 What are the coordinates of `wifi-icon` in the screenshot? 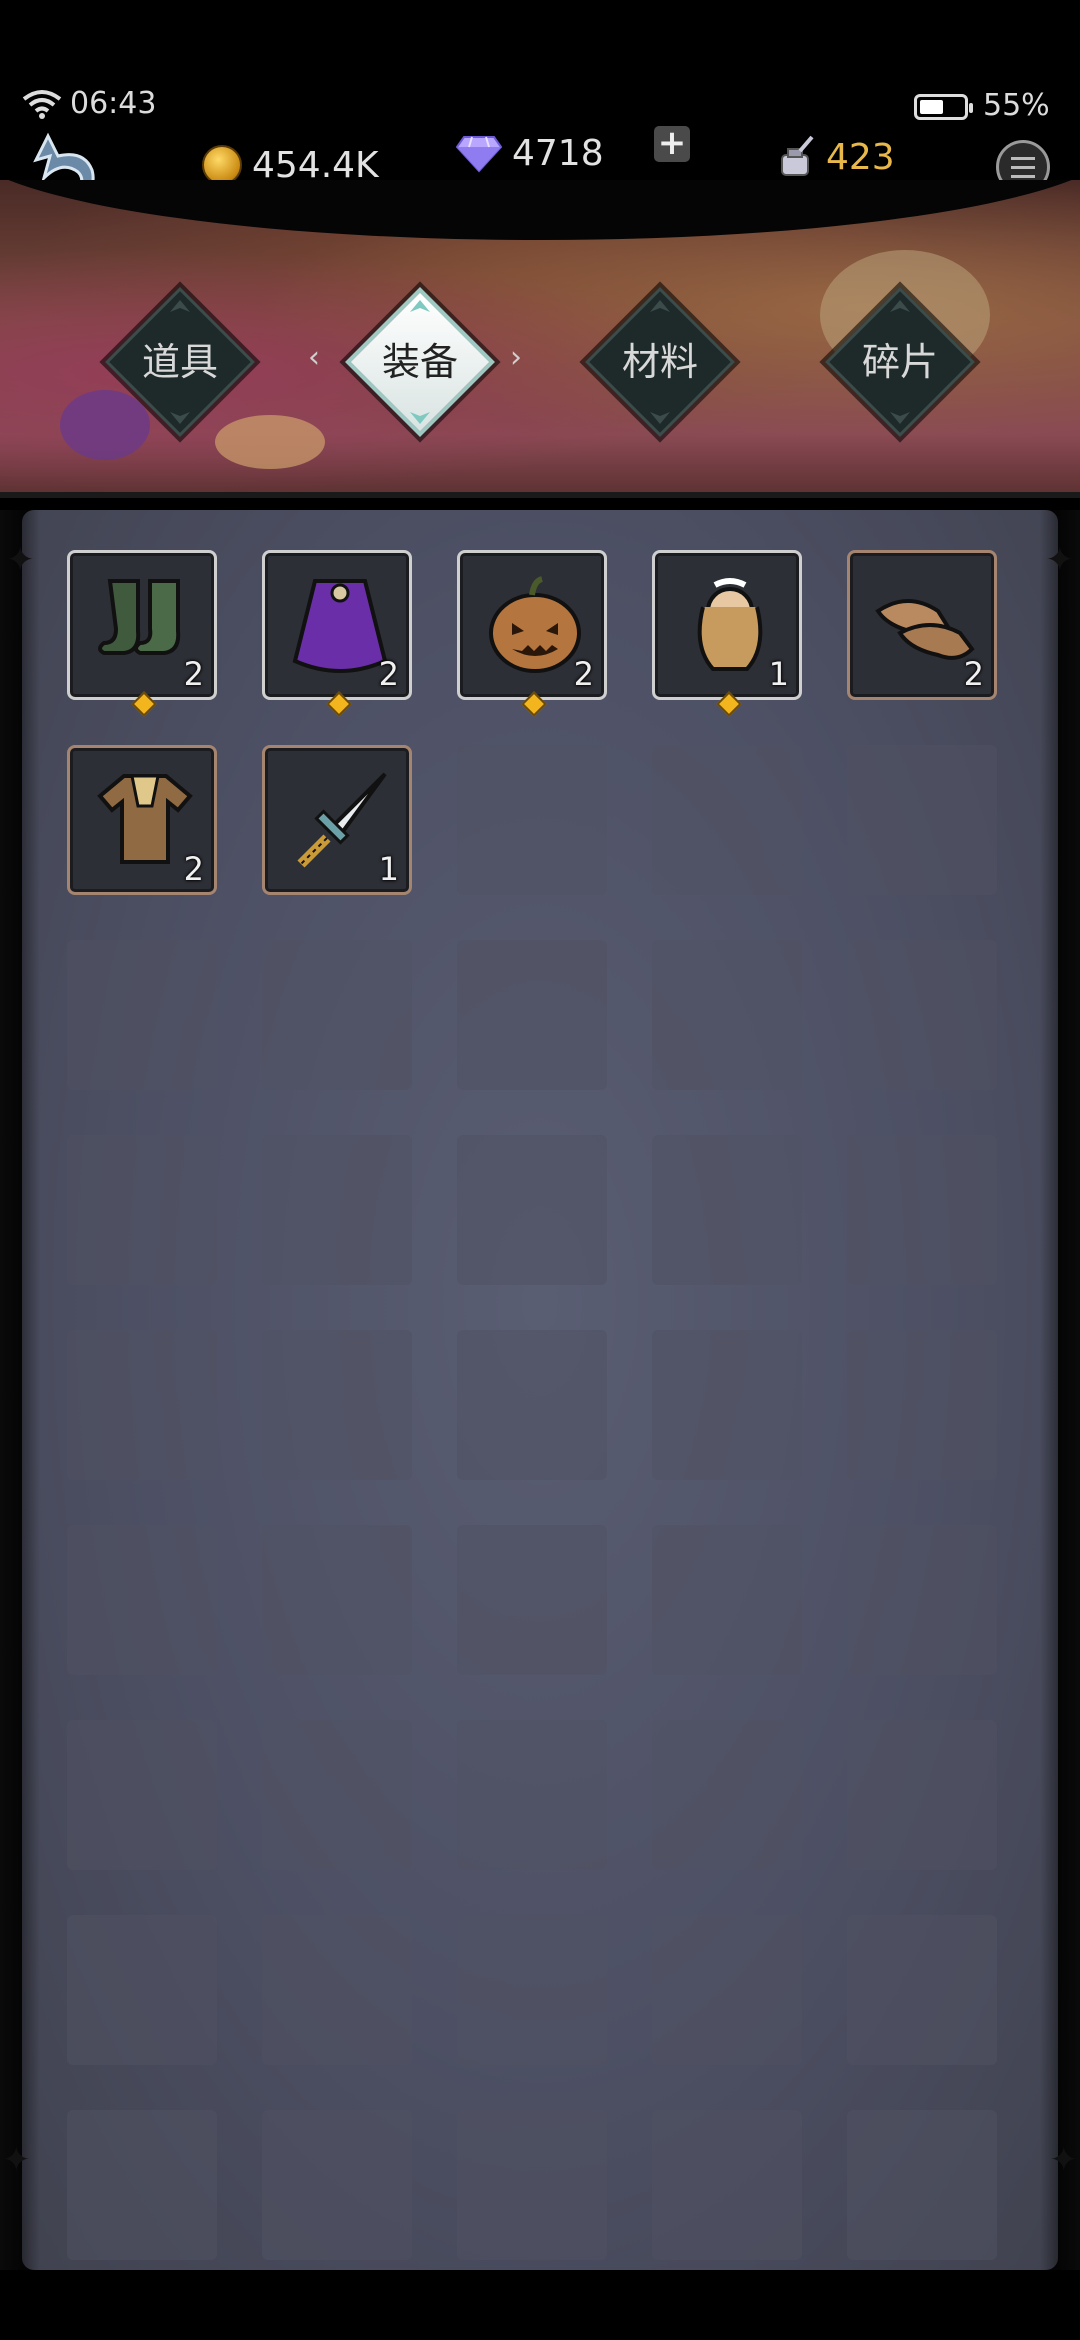 It's located at (42, 104).